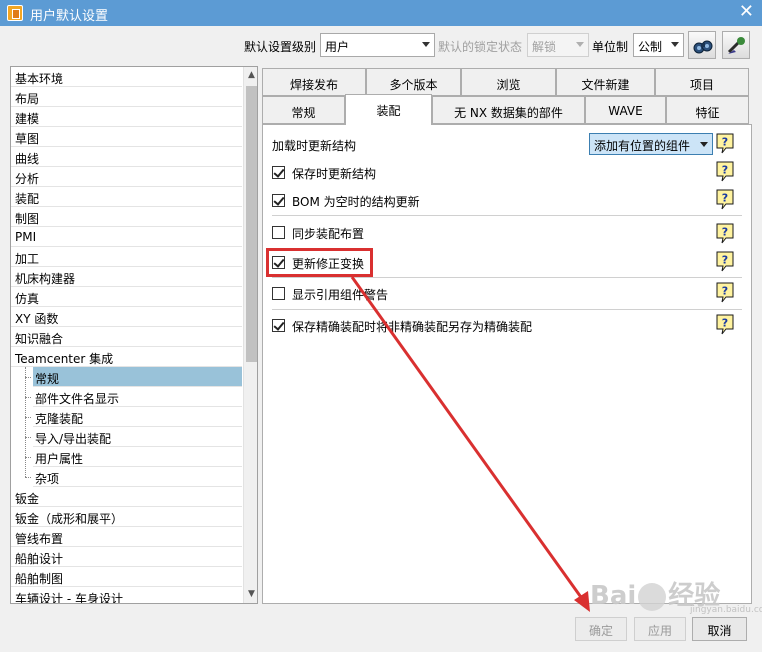 This screenshot has height=652, width=762. Describe the element at coordinates (707, 110) in the screenshot. I see `tab-row2-item: 特征` at that location.